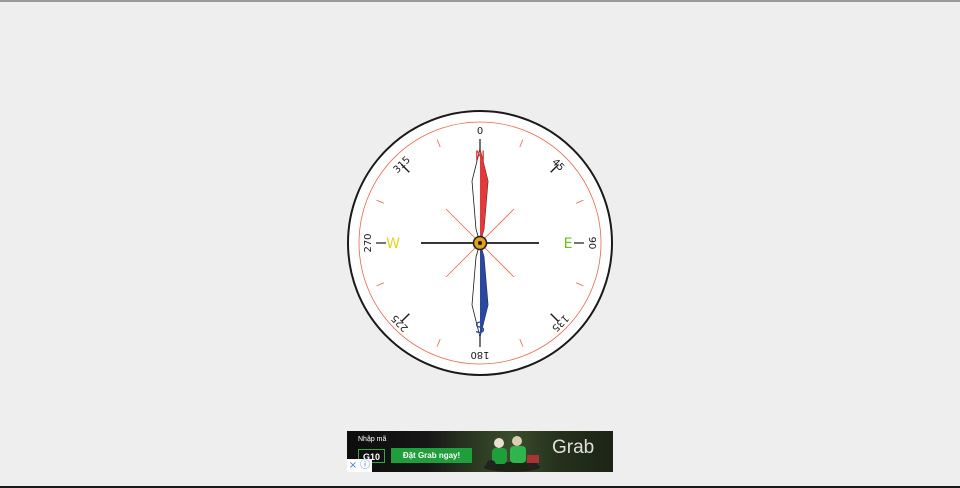 This screenshot has width=960, height=488. Describe the element at coordinates (372, 439) in the screenshot. I see `ad-promo-label: Nhập mã` at that location.